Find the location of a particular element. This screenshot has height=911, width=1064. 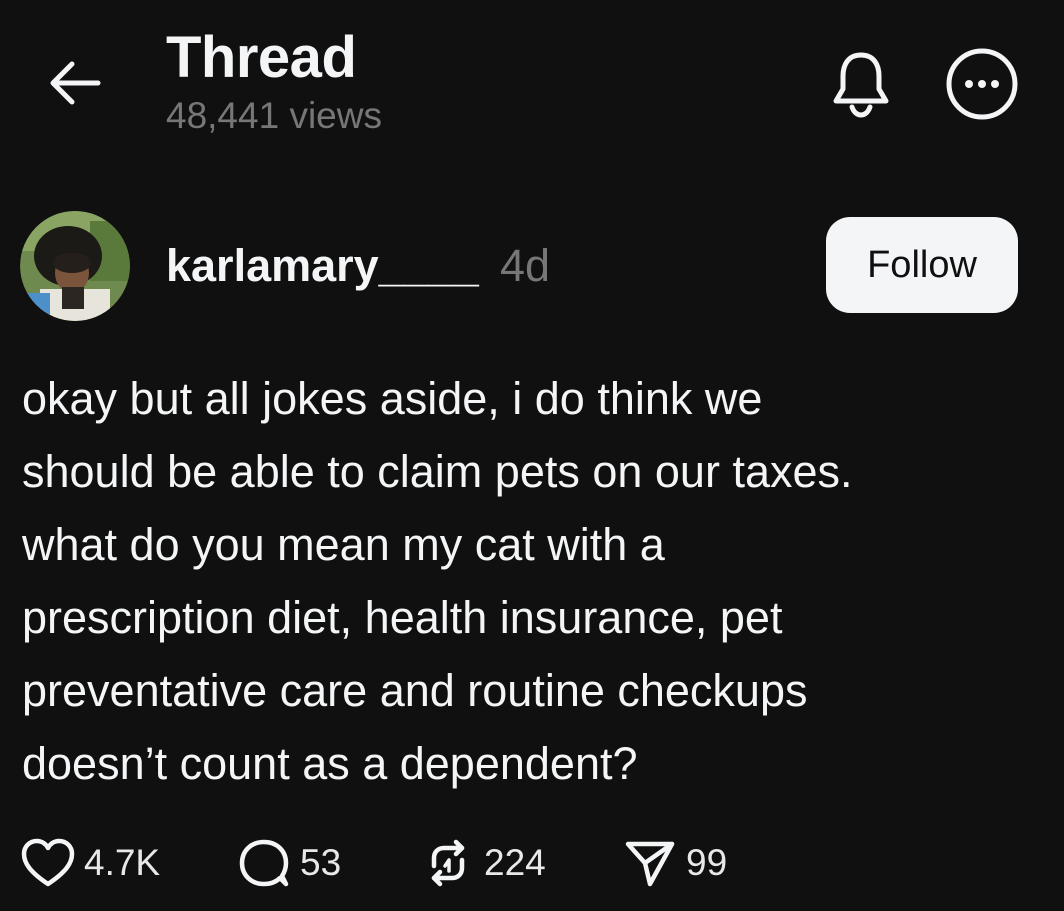

post-text-line: what do you mean my cat with a is located at coordinates (343, 544).